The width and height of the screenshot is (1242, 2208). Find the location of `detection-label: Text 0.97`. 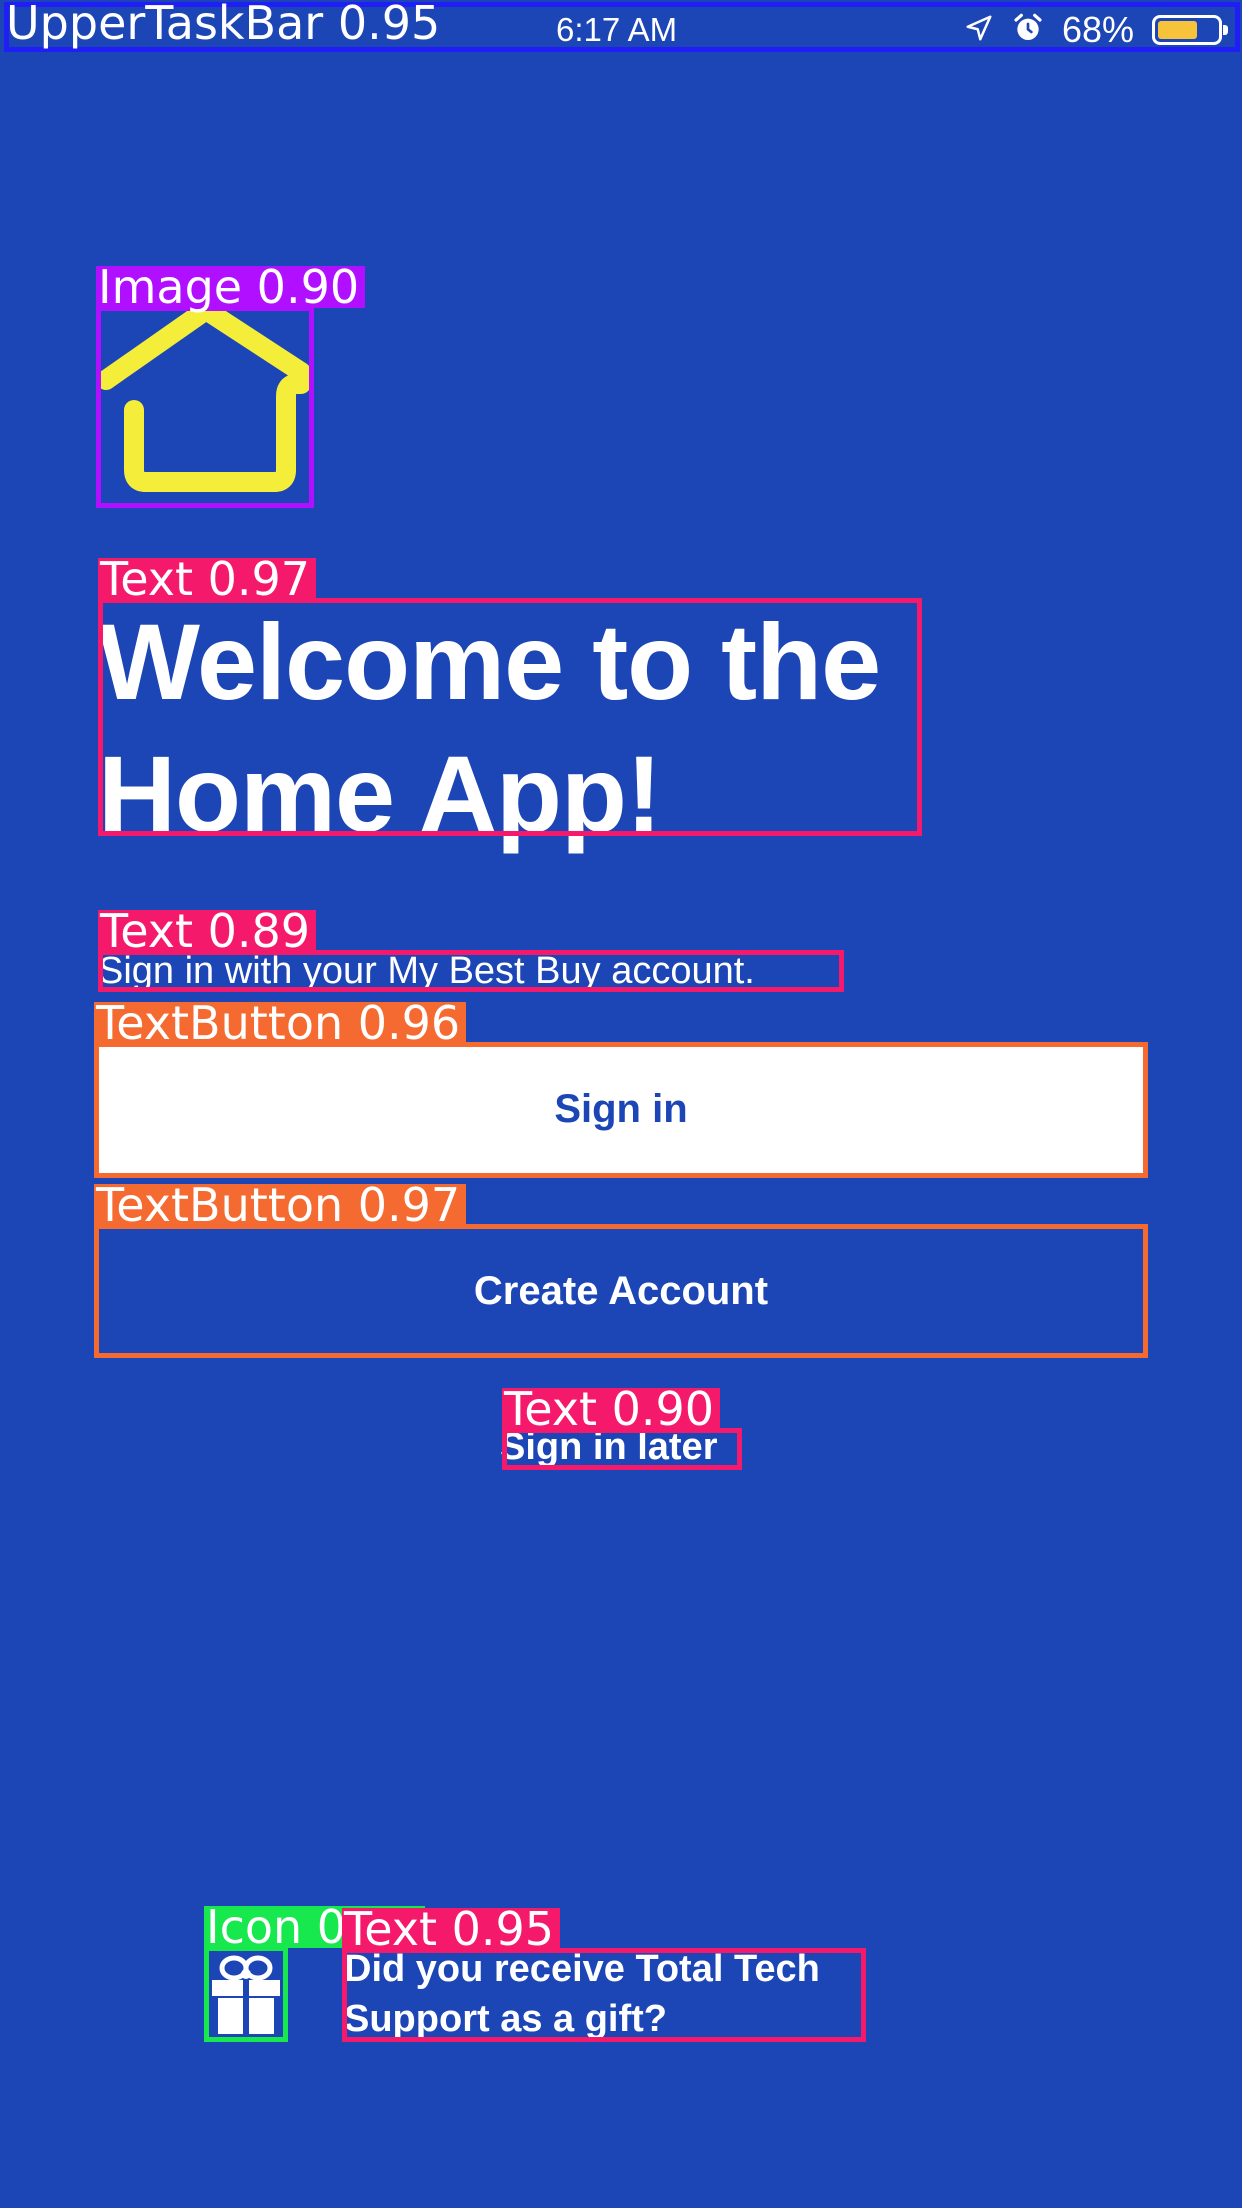

detection-label: Text 0.97 is located at coordinates (207, 579).